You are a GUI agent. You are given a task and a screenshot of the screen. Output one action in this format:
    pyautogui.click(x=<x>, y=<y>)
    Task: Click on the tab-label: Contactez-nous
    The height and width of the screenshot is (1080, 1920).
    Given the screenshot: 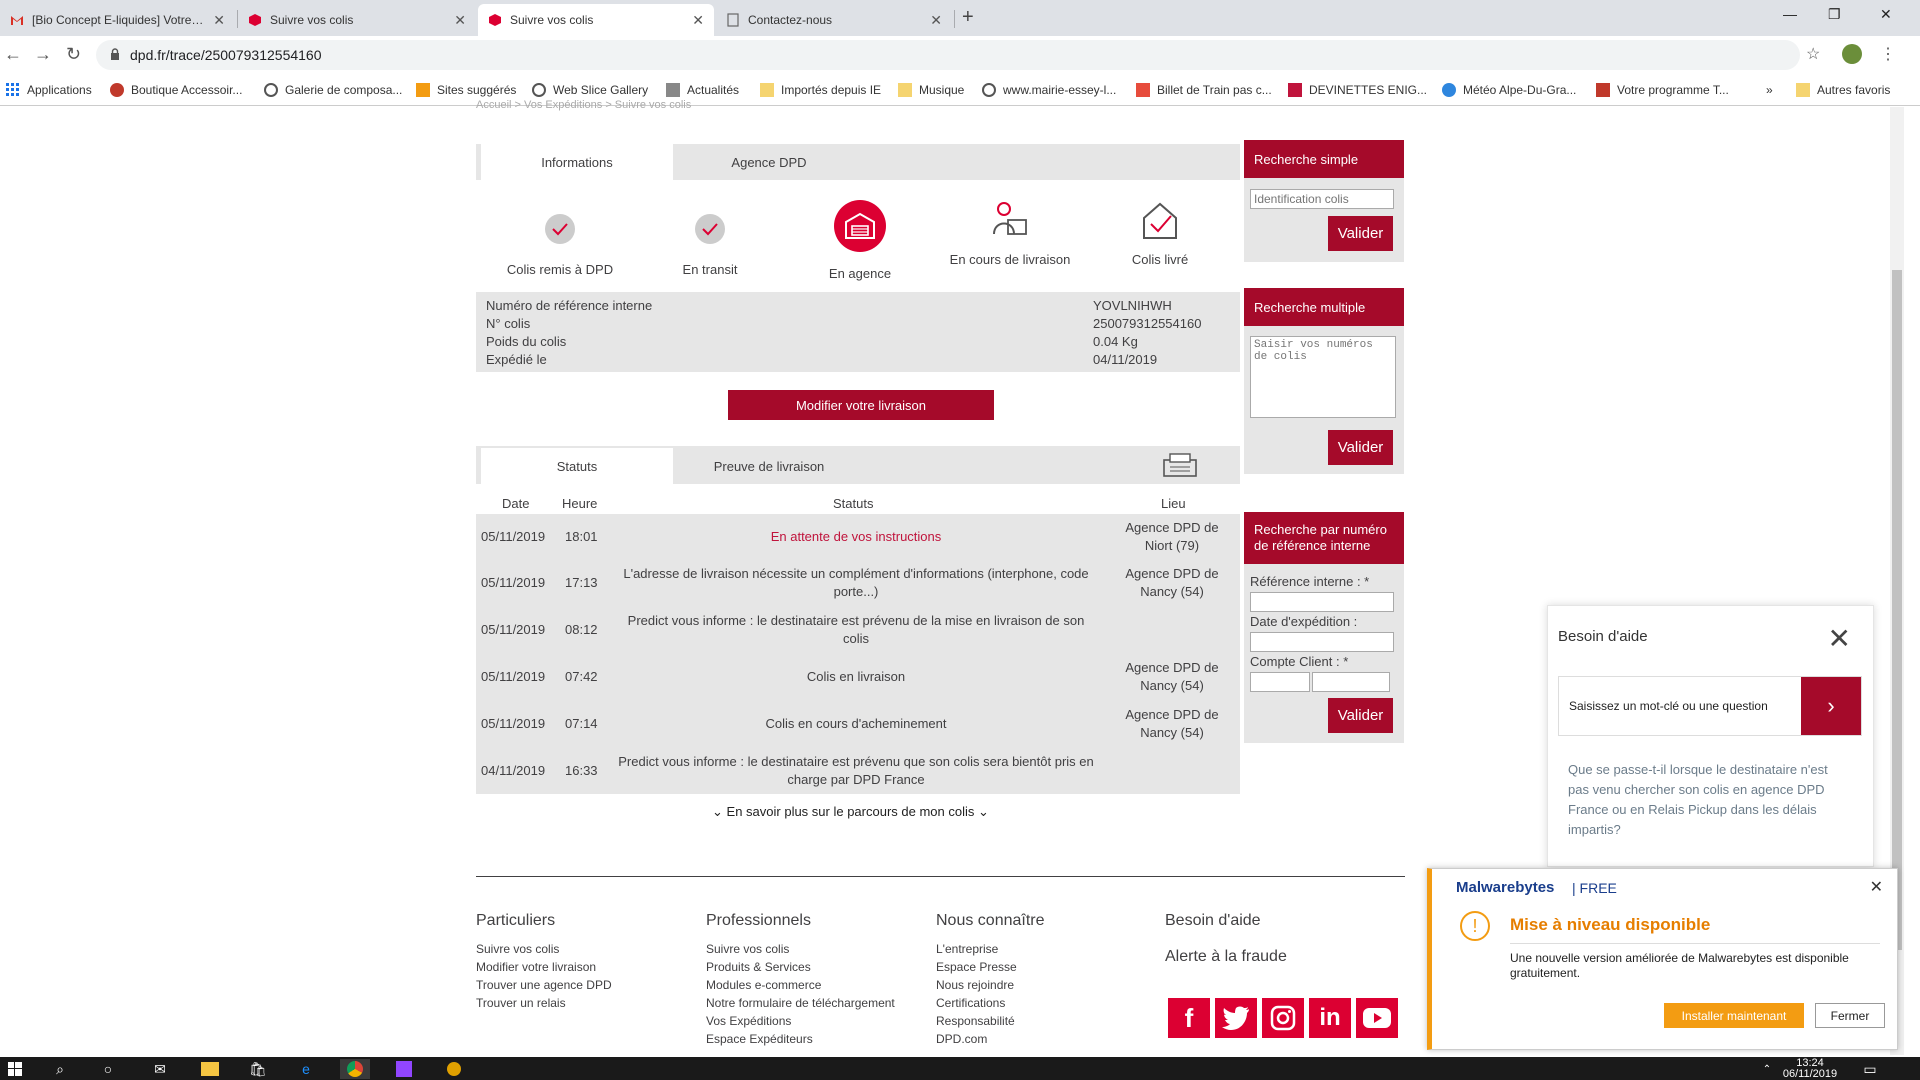 What is the action you would take?
    pyautogui.click(x=790, y=20)
    